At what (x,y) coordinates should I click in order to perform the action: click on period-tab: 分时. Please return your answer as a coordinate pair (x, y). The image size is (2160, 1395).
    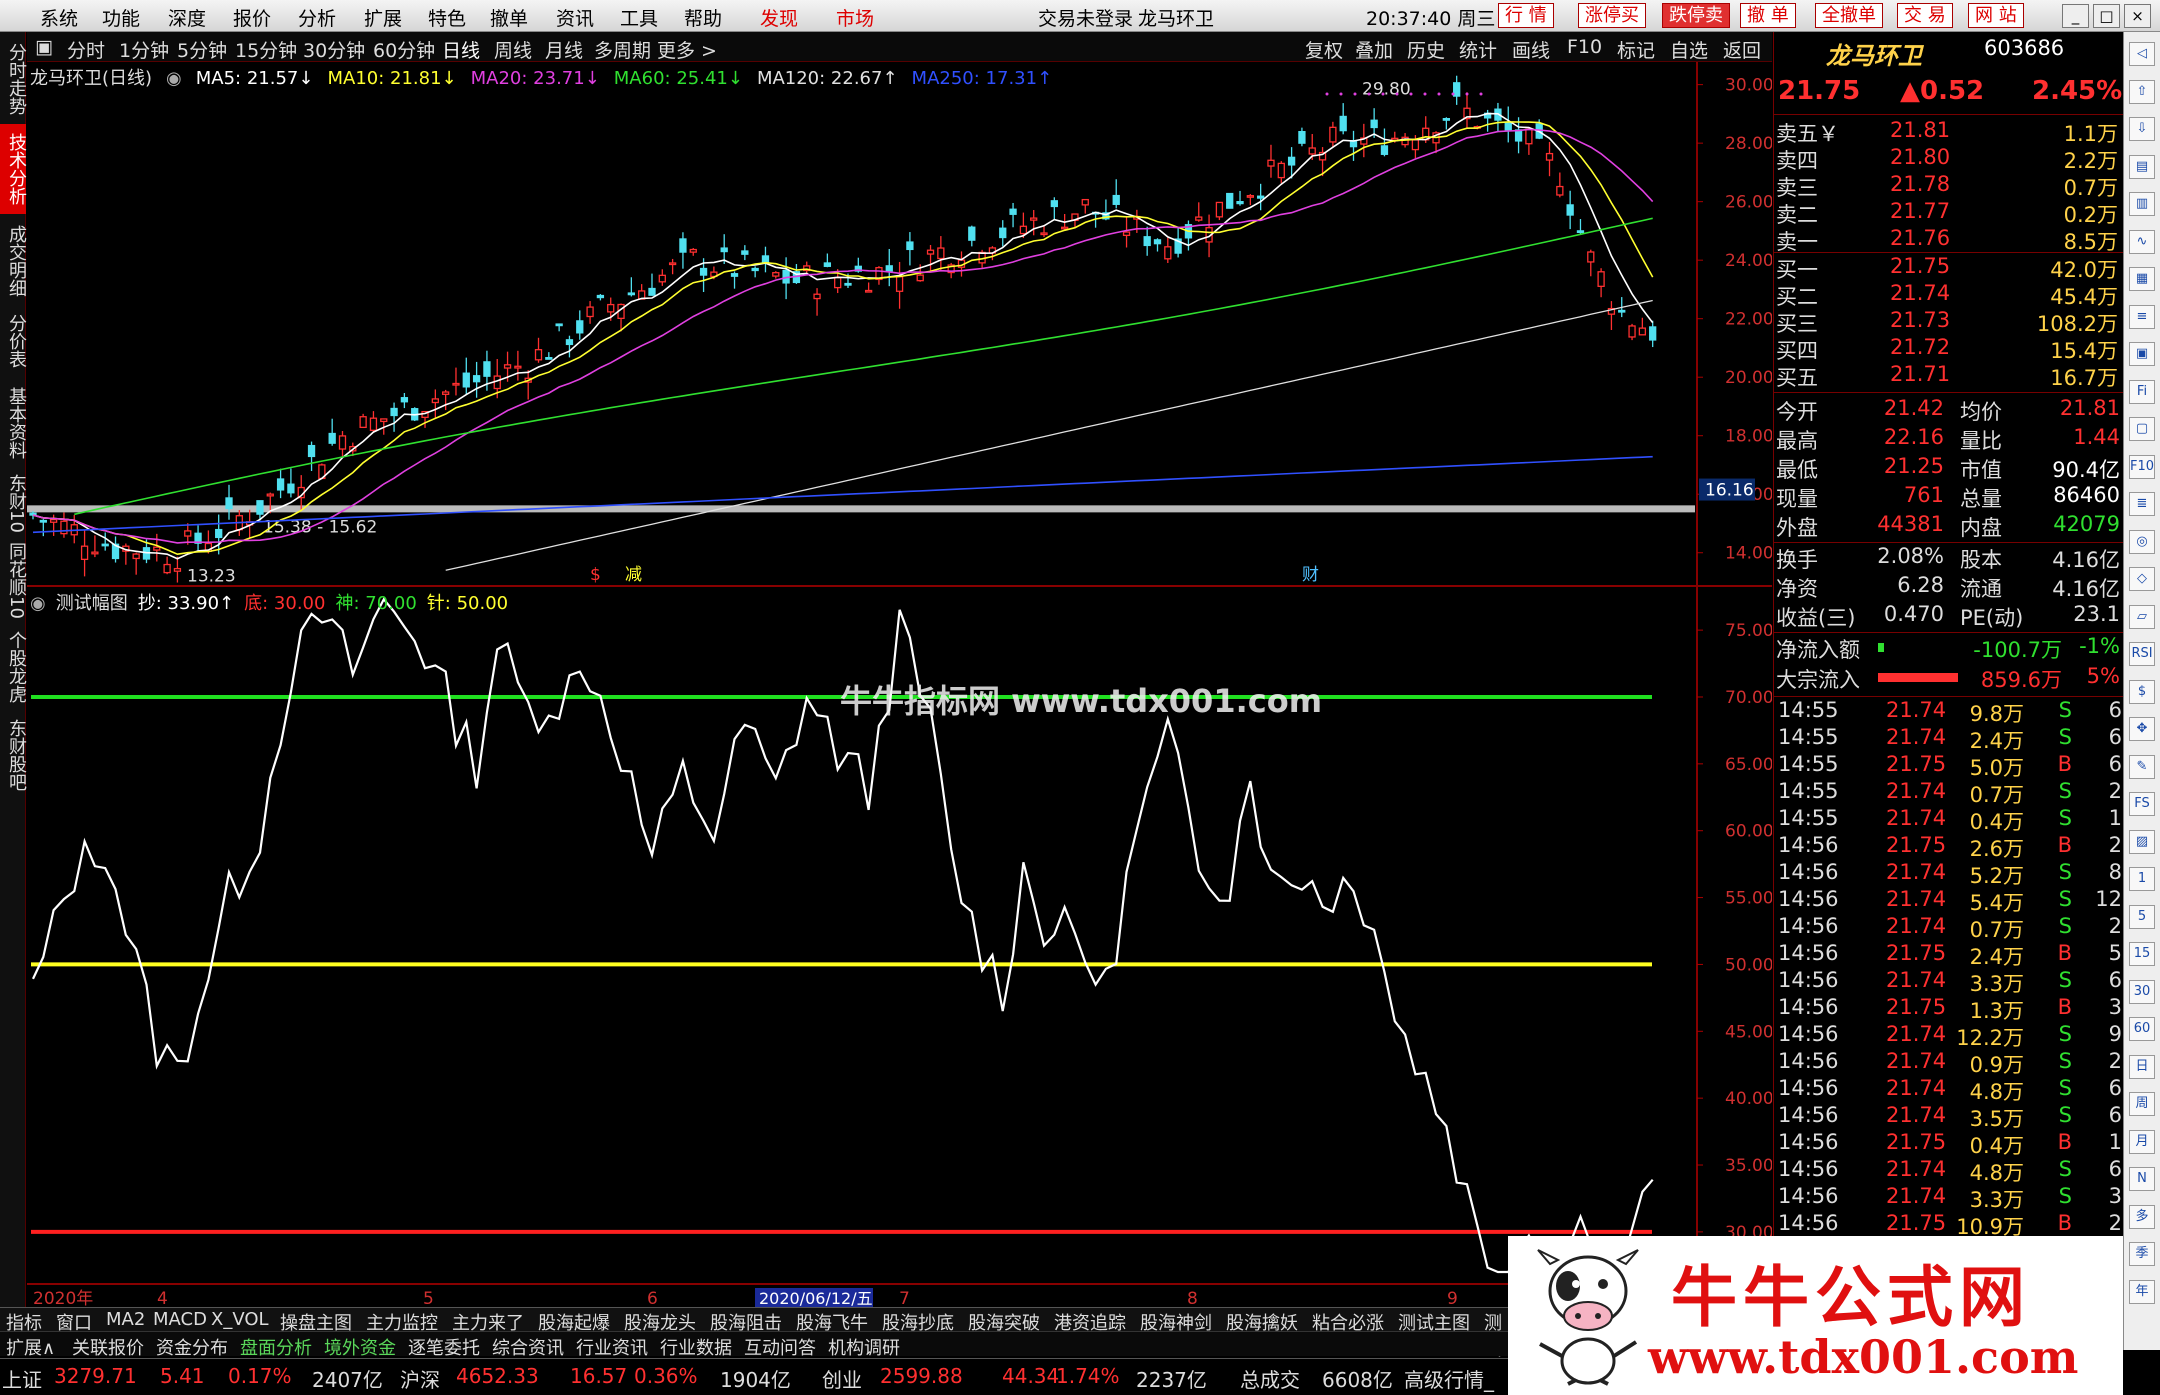
    Looking at the image, I should click on (86, 49).